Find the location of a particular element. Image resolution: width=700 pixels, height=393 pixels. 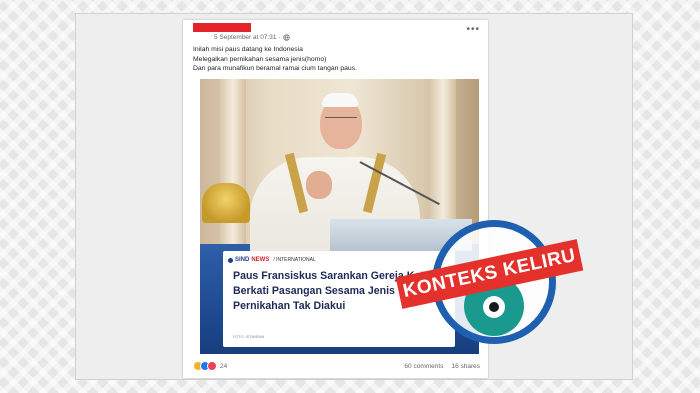

logo-dot-icon is located at coordinates (230, 260).